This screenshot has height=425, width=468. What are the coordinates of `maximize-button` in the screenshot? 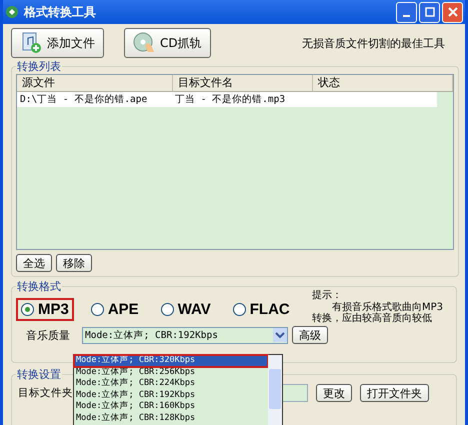 It's located at (429, 12).